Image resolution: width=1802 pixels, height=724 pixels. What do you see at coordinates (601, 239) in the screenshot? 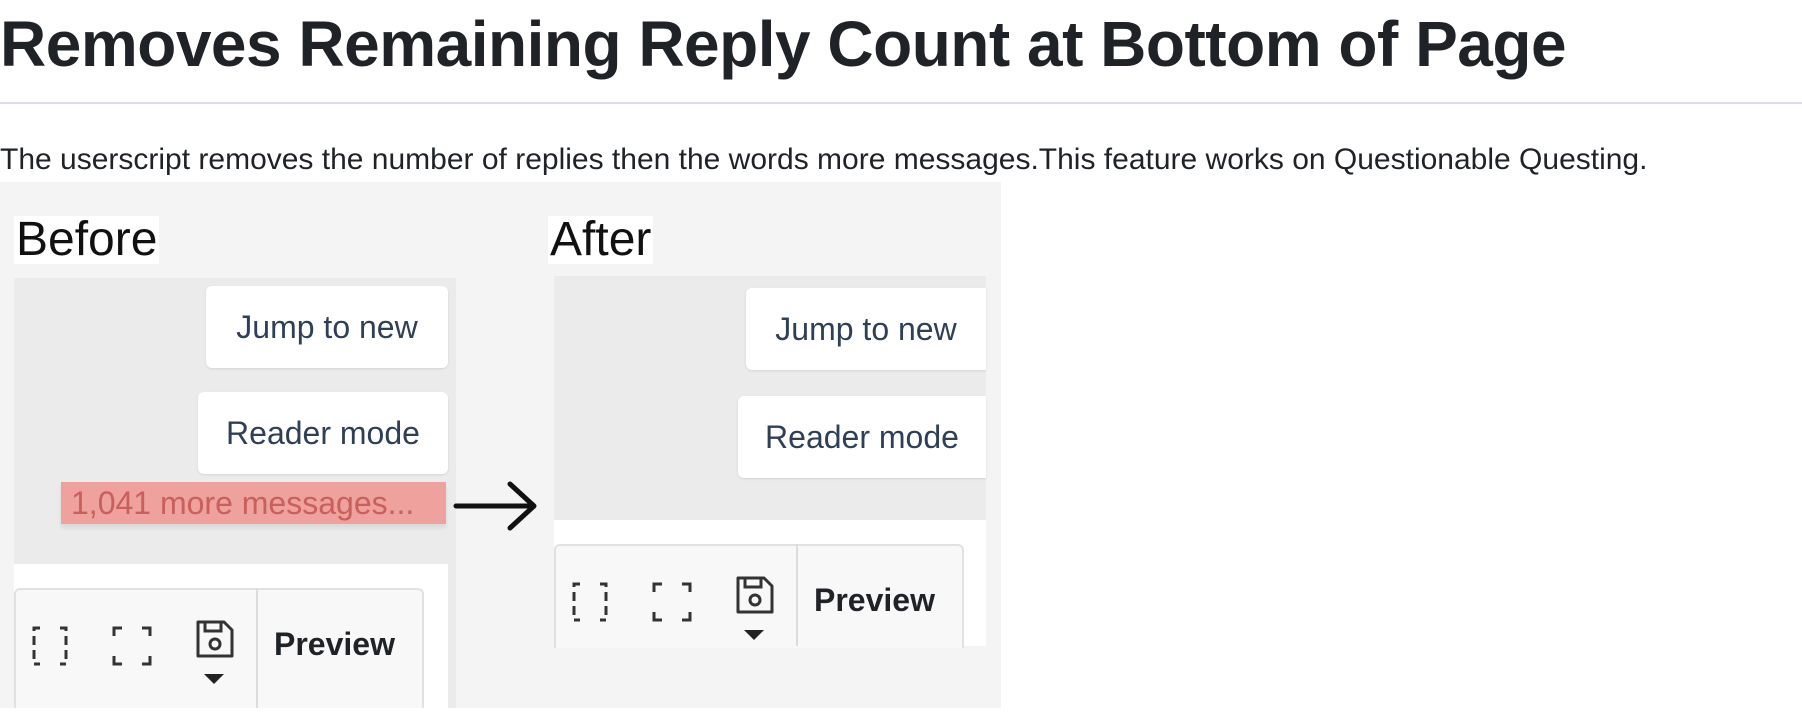
I see `after-caption: After` at bounding box center [601, 239].